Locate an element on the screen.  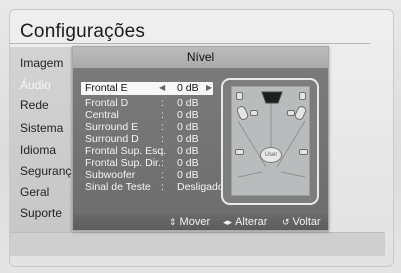
tv-icon is located at coordinates (272, 97).